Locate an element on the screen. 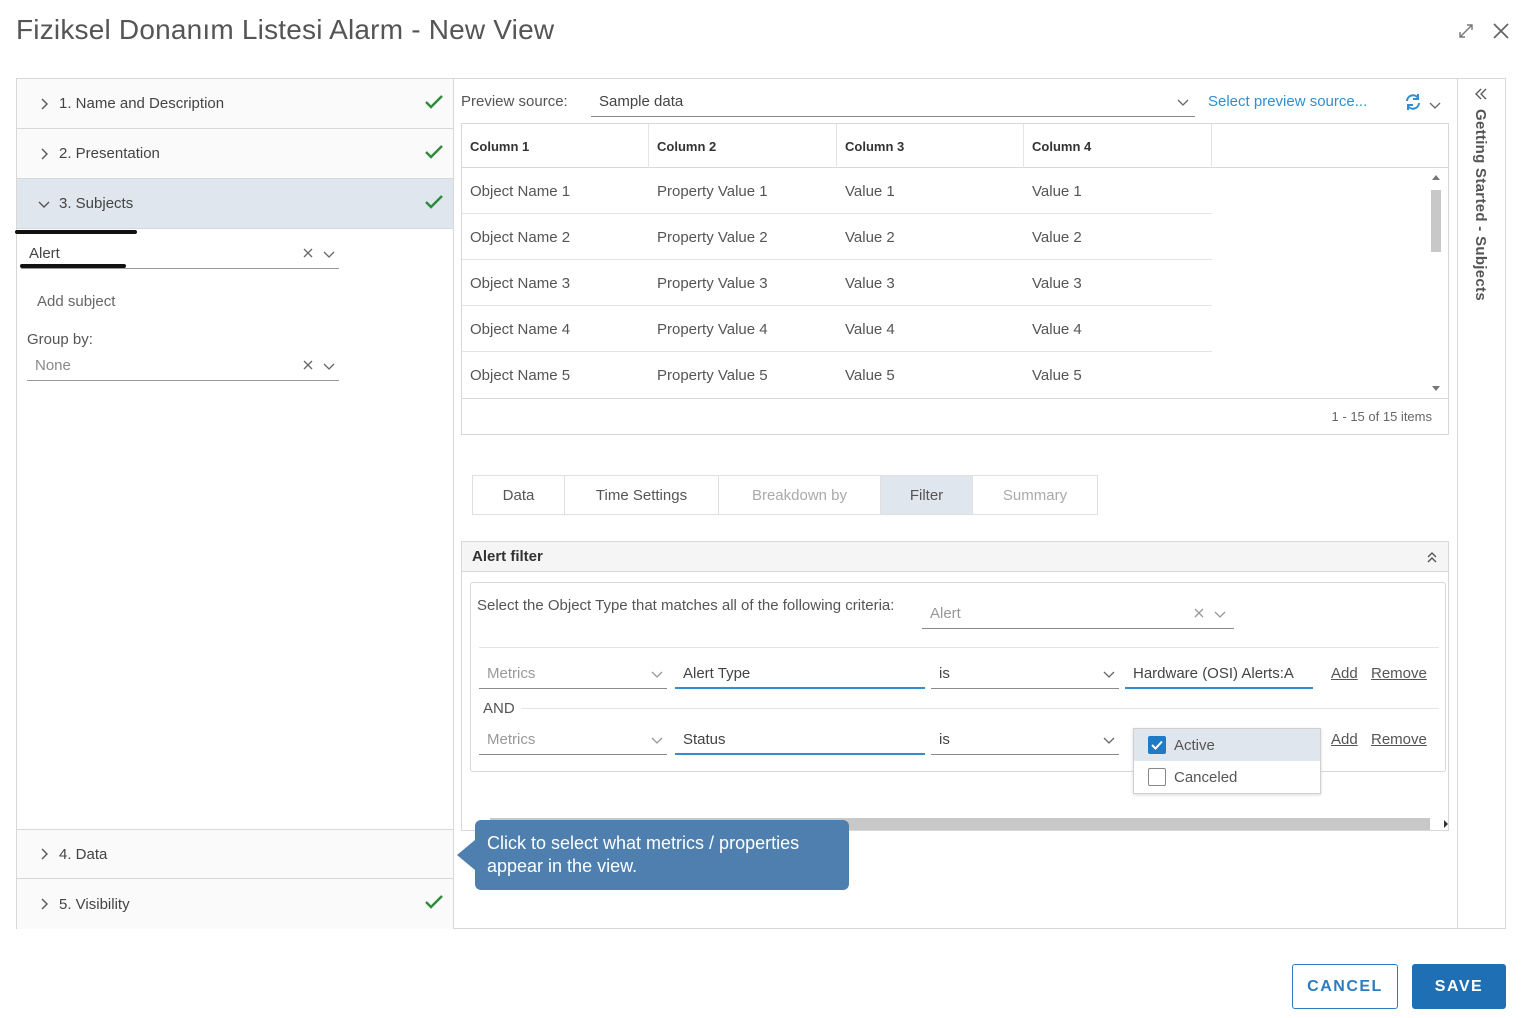  status-option-canceled: Canceled is located at coordinates (1227, 777).